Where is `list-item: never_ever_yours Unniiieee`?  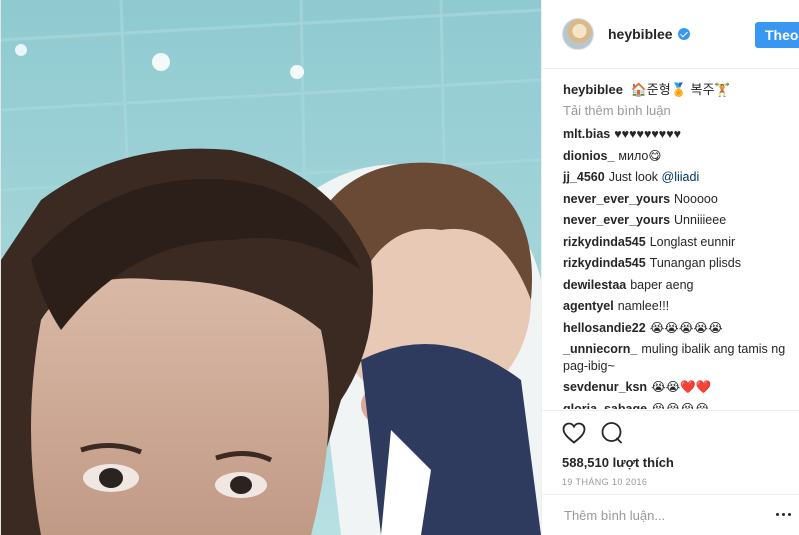
list-item: never_ever_yours Unniiieee is located at coordinates (676, 221).